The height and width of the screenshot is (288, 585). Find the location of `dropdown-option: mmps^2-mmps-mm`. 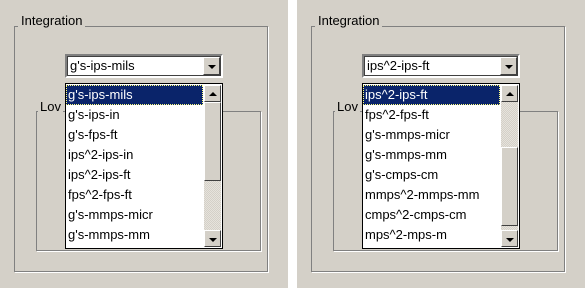

dropdown-option: mmps^2-mmps-mm is located at coordinates (431, 195).